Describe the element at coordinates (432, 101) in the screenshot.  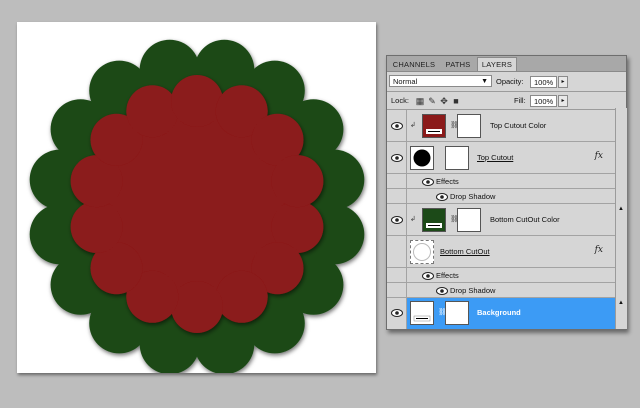
I see `lock-image-icon: ✎` at that location.